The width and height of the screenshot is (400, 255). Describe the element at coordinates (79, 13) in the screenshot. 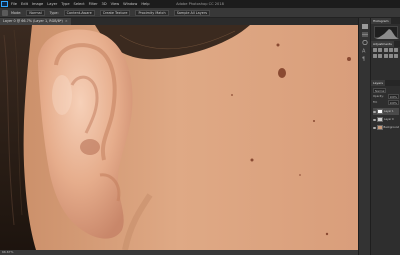

I see `type-content-aware-radio: Content-Aware` at that location.